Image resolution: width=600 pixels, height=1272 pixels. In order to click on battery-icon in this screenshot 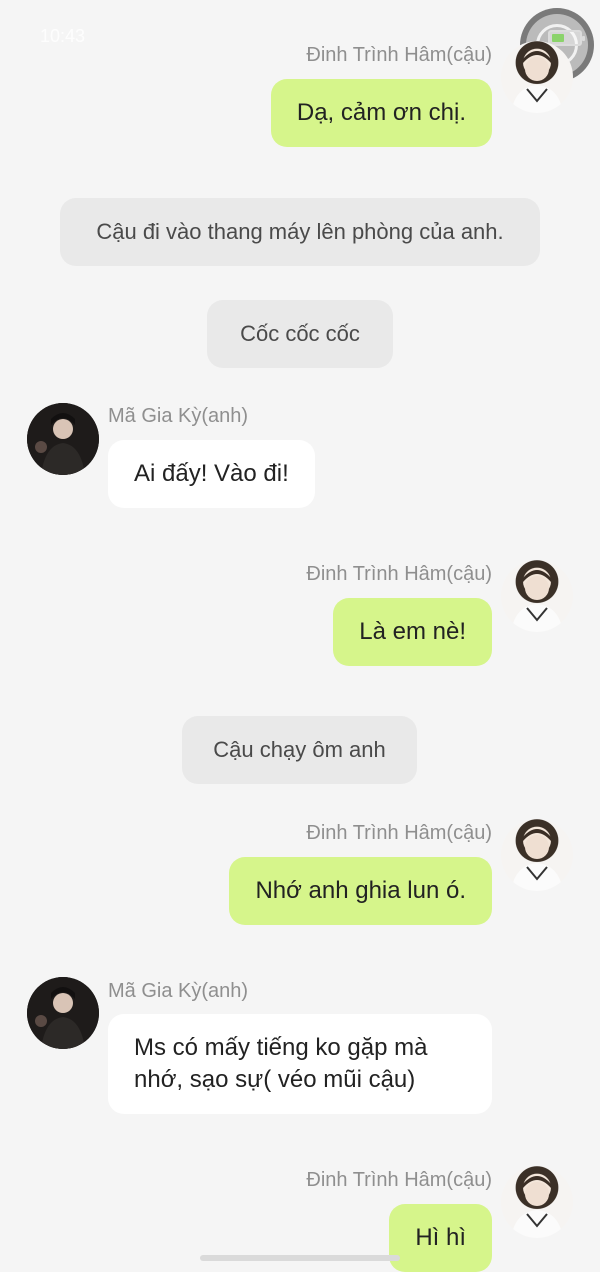, I will do `click(566, 38)`.